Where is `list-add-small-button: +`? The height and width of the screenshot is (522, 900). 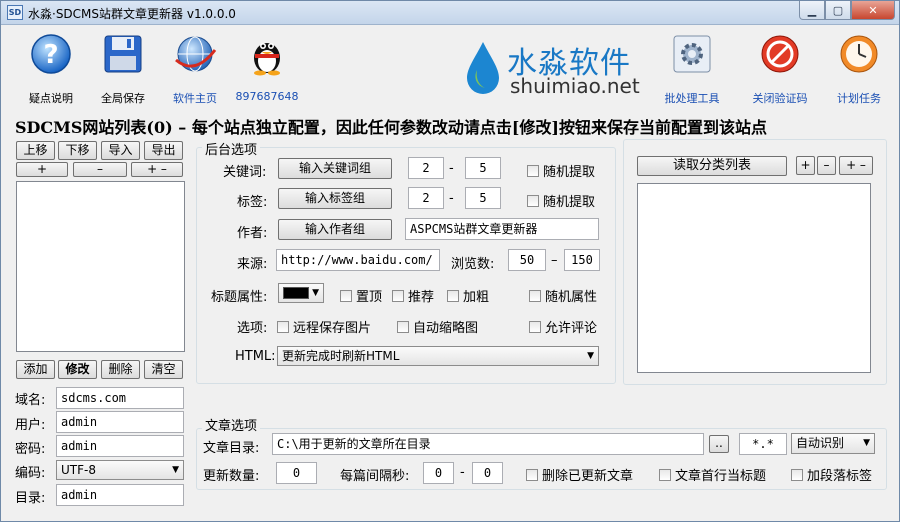
list-add-small-button: + is located at coordinates (42, 169).